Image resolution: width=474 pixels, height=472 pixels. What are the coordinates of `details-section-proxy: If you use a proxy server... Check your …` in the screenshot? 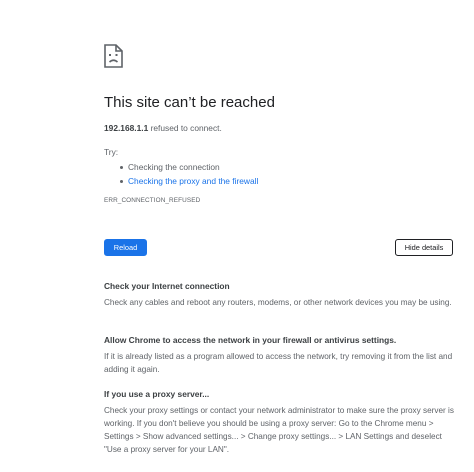 It's located at (280, 422).